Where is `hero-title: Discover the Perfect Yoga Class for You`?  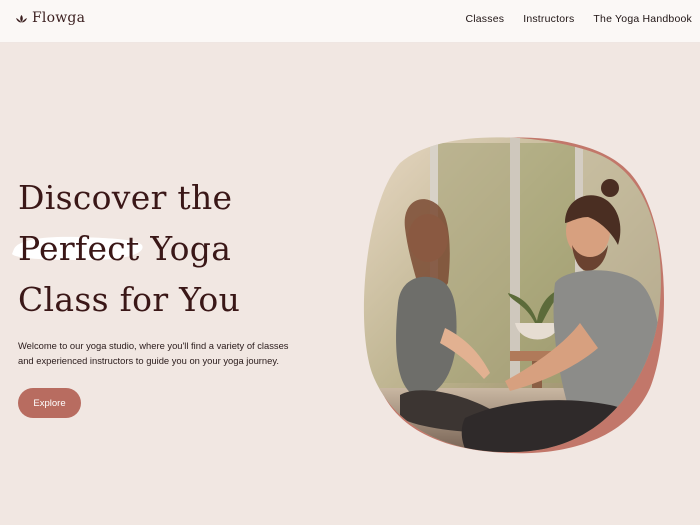
hero-title: Discover the Perfect Yoga Class for You is located at coordinates (175, 248).